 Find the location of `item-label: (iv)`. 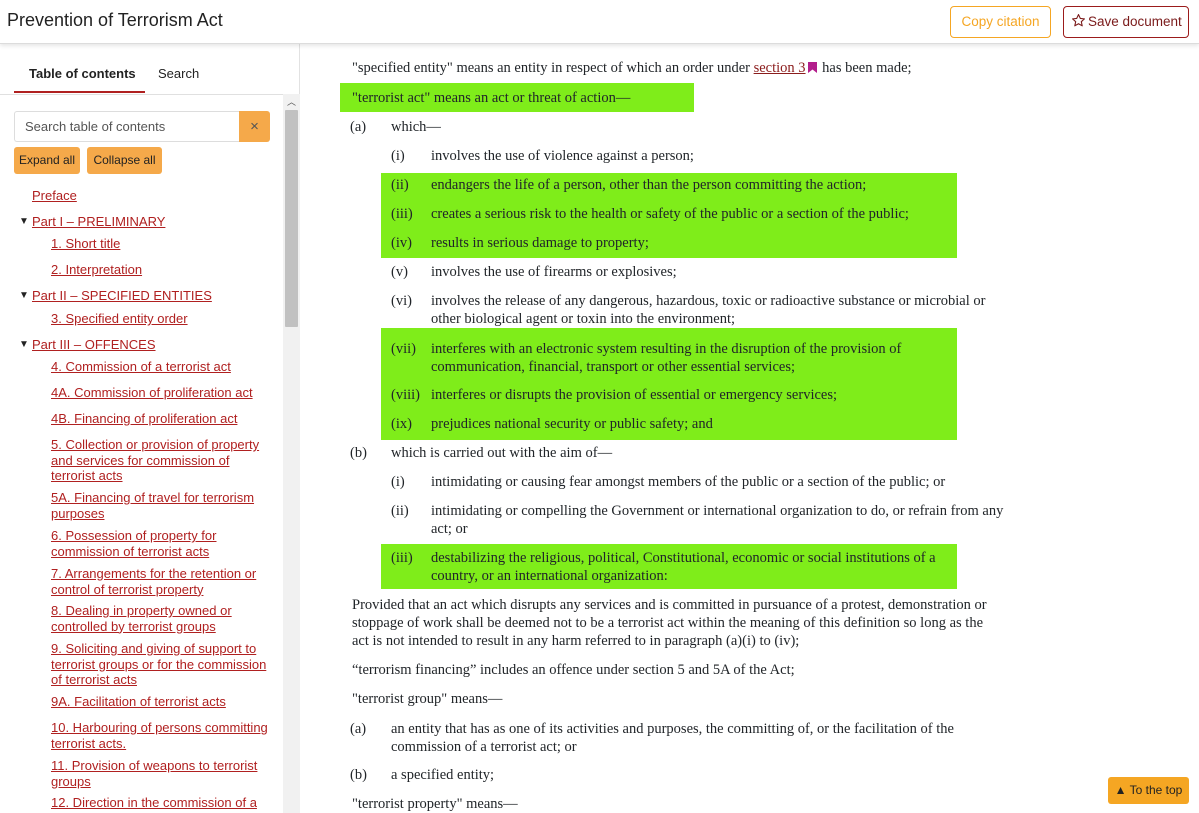

item-label: (iv) is located at coordinates (401, 243).